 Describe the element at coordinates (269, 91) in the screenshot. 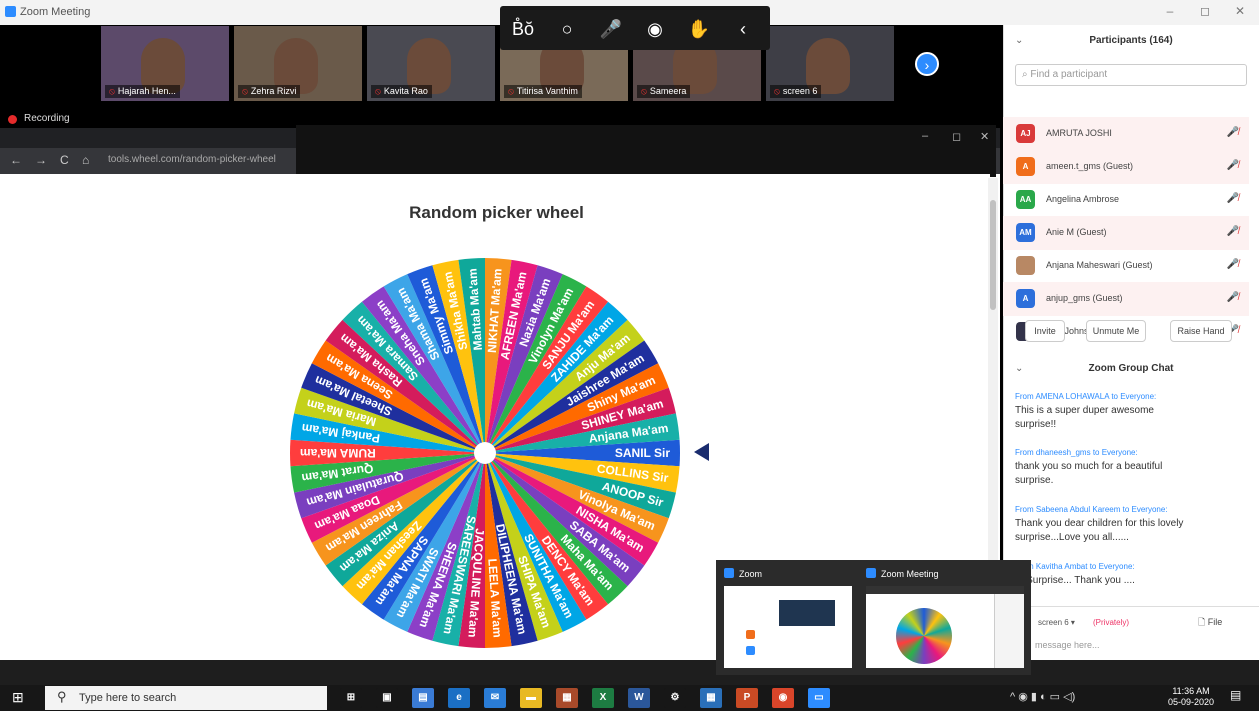

I see `video-tile-label: ⦸ Zehra Rizvi` at that location.